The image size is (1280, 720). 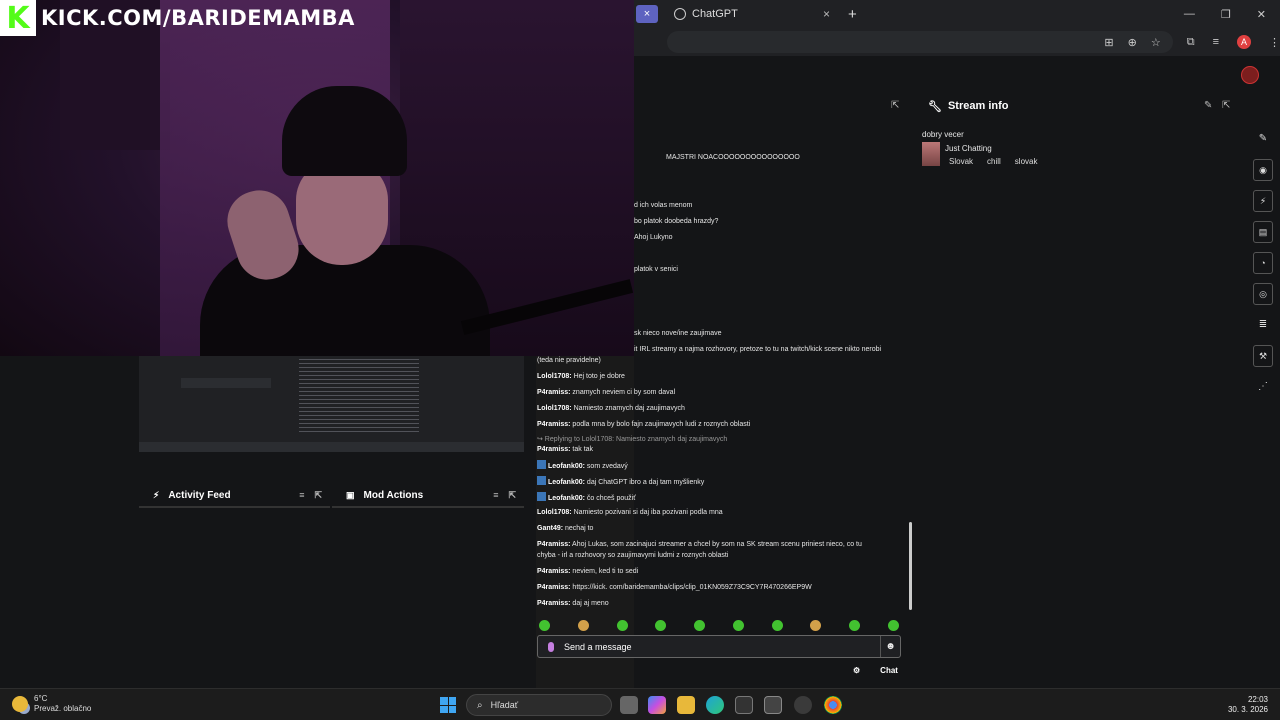 What do you see at coordinates (680, 14) in the screenshot?
I see `chatgpt-icon` at bounding box center [680, 14].